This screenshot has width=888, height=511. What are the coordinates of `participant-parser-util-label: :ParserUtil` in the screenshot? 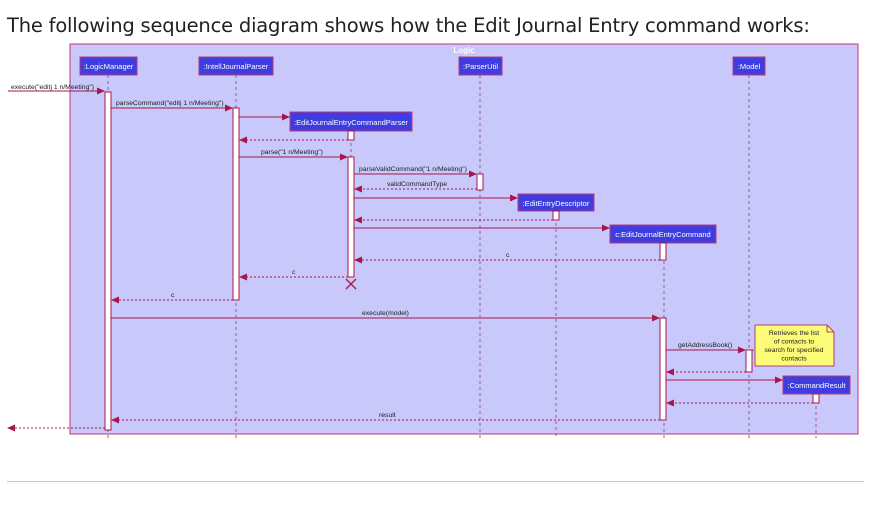 It's located at (480, 66).